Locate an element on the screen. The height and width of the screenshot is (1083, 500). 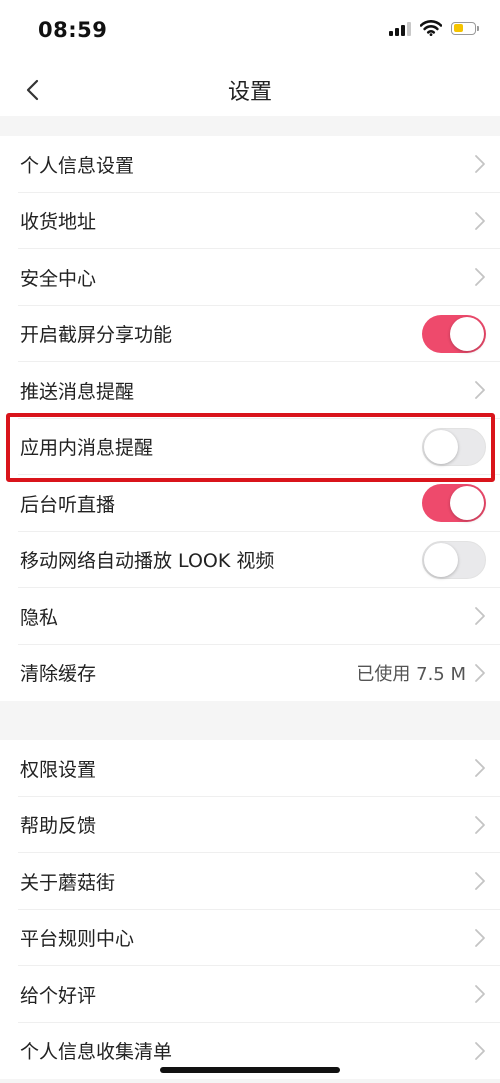
settings-row-toggle: 开启截屏分享功能 is located at coordinates (250, 334).